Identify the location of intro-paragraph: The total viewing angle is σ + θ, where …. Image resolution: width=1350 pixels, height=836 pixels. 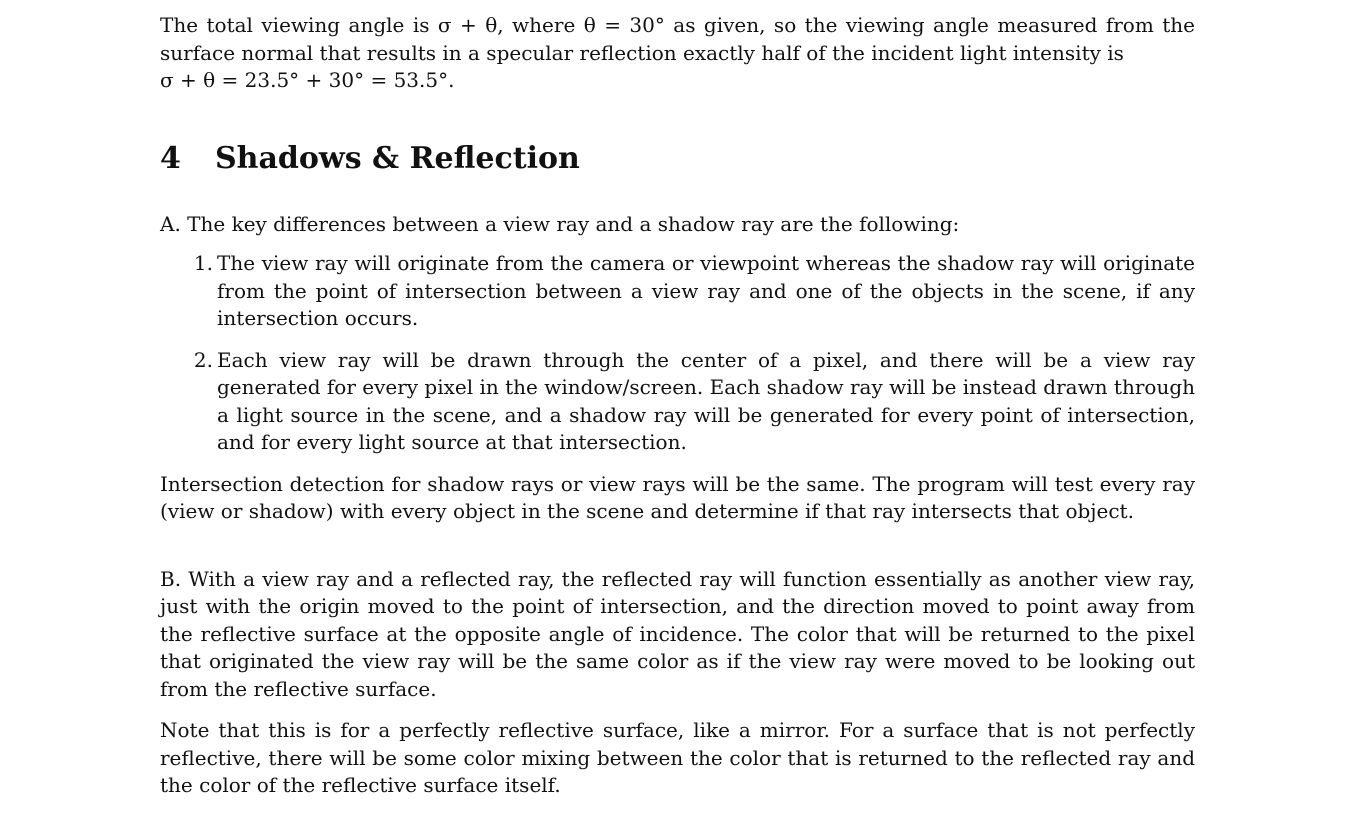
(677, 39).